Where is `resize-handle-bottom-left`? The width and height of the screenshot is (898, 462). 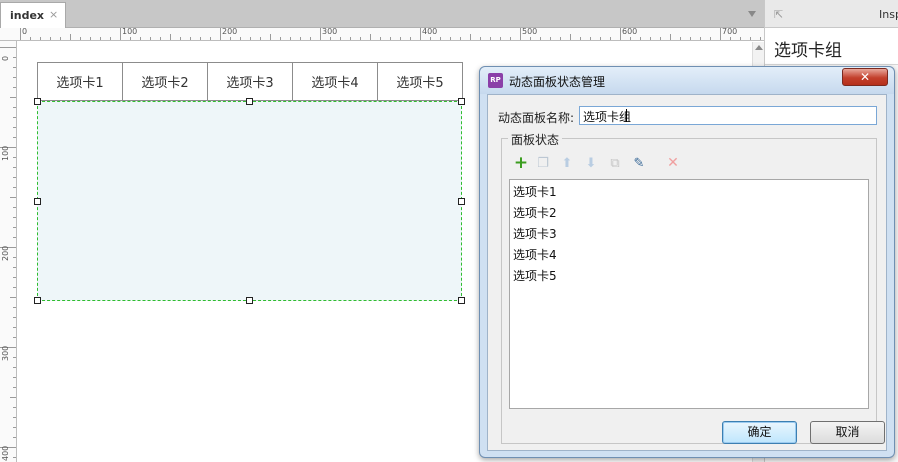
resize-handle-bottom-left is located at coordinates (37, 300).